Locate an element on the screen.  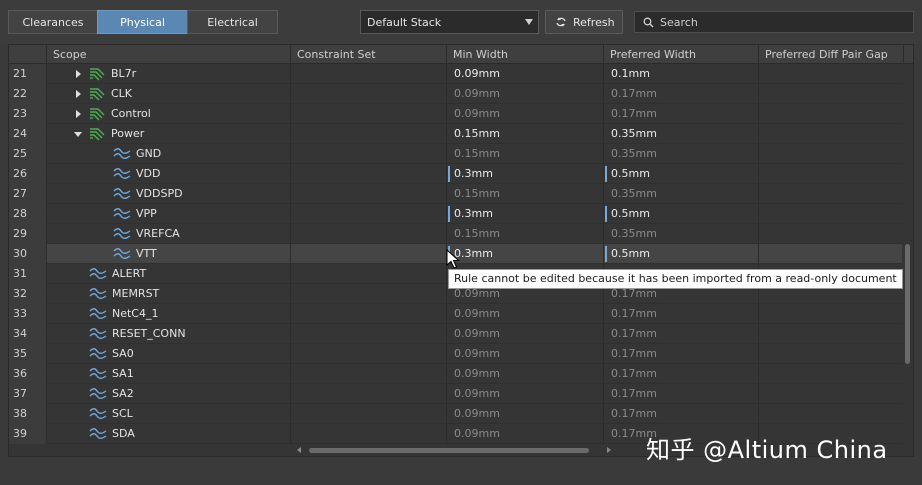
scroll-right-icon is located at coordinates (609, 450).